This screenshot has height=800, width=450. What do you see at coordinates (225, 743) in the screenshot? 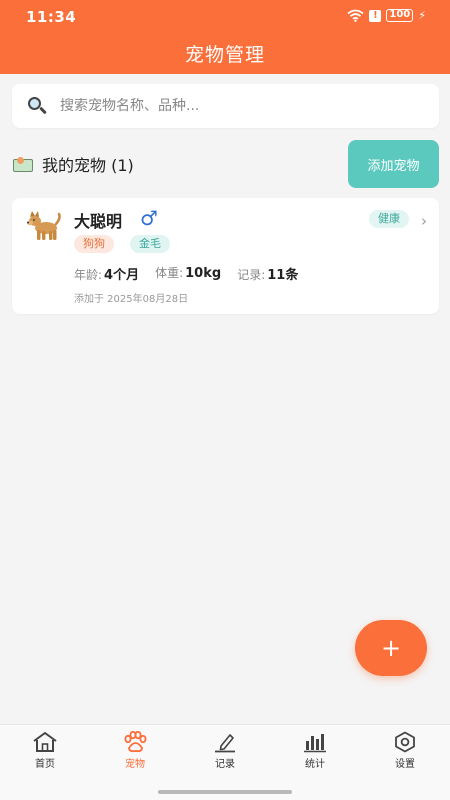
I see `pencil-icon` at bounding box center [225, 743].